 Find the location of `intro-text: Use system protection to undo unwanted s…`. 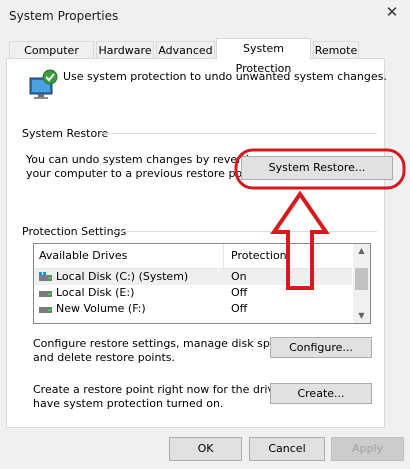

intro-text: Use system protection to undo unwanted s… is located at coordinates (225, 76).